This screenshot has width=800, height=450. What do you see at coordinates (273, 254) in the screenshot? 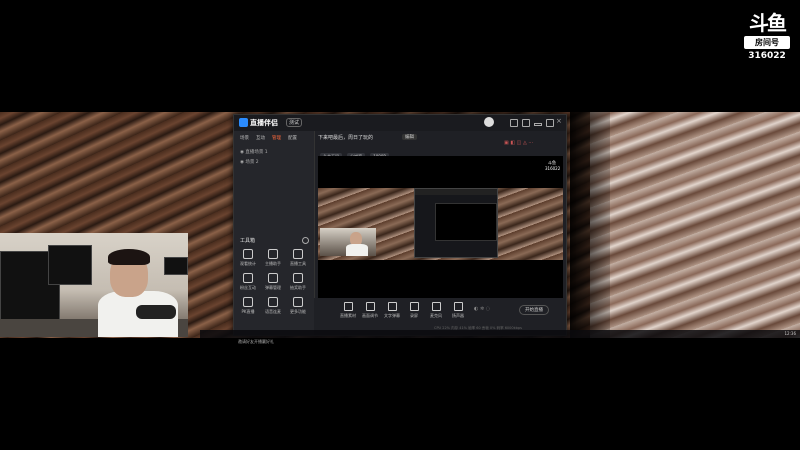
I see `user-icon` at bounding box center [273, 254].